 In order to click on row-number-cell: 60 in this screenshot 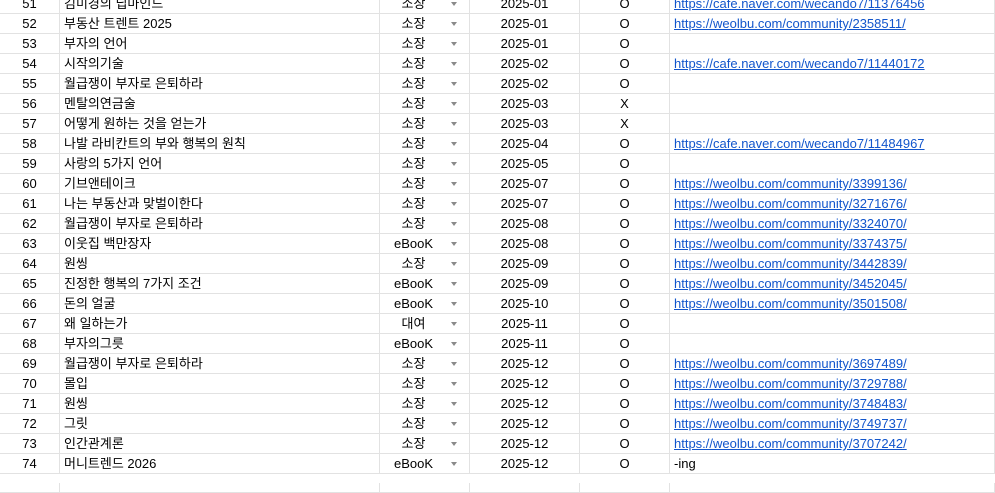, I will do `click(30, 184)`.